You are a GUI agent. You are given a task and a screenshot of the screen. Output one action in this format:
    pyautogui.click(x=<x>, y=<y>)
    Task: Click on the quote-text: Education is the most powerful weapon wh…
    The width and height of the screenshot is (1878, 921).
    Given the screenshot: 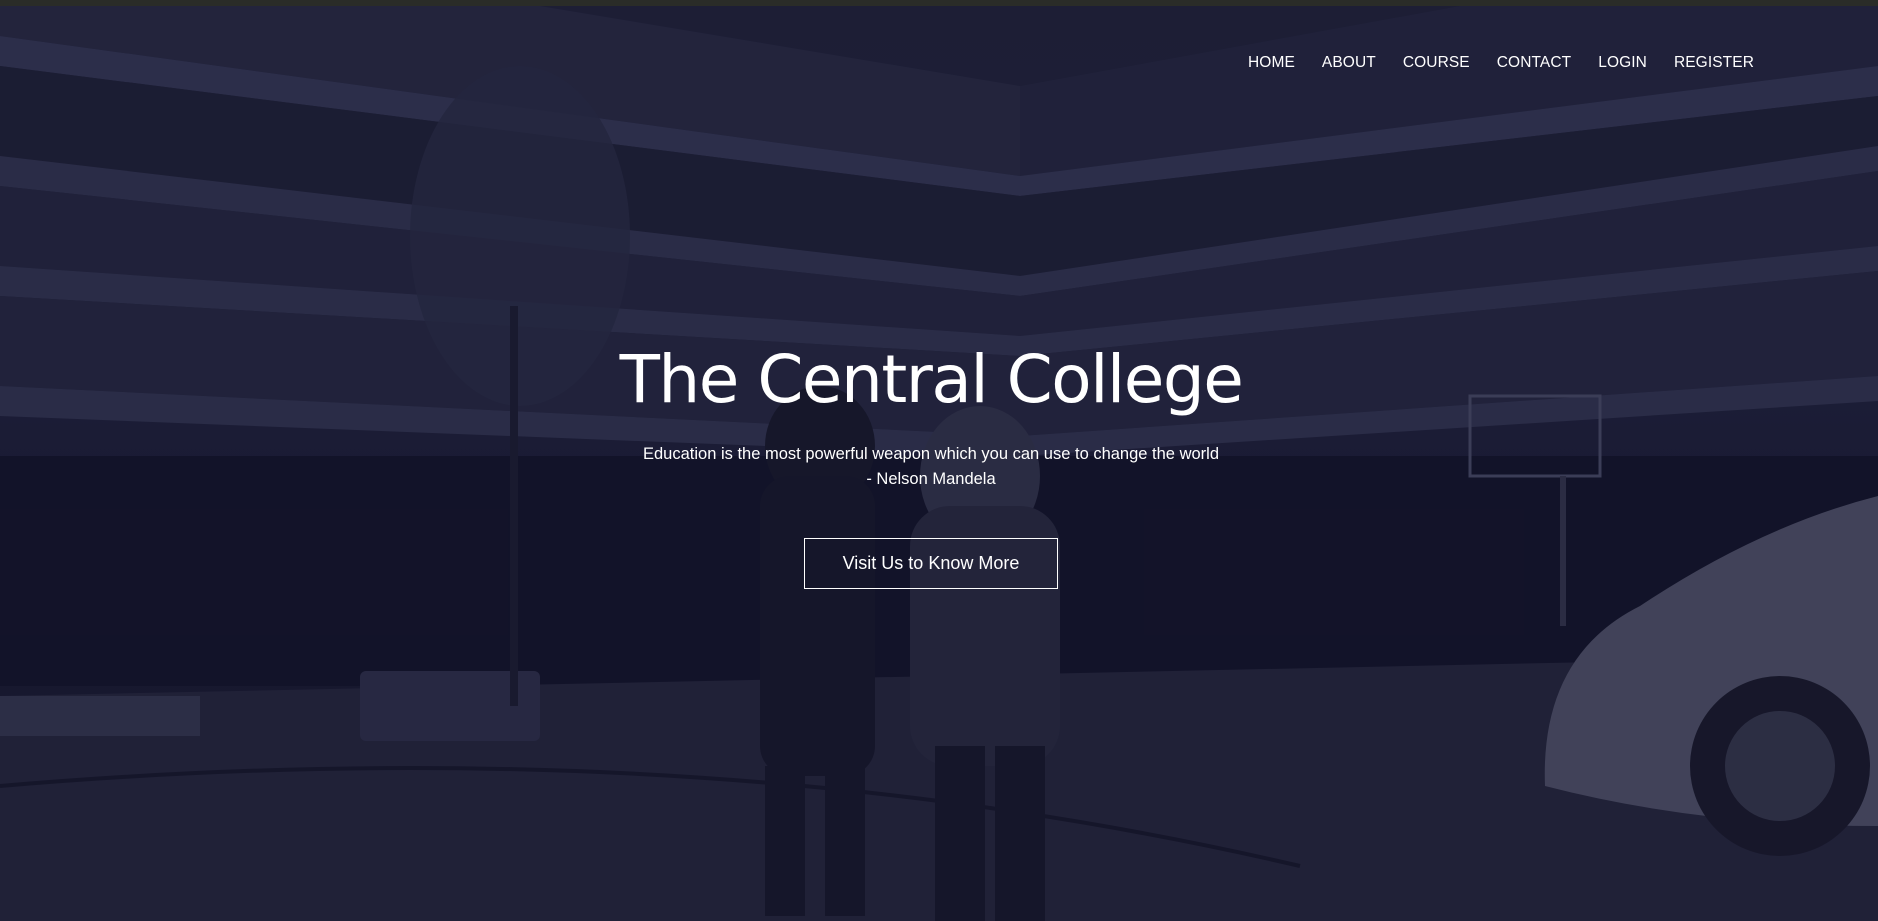 What is the action you would take?
    pyautogui.click(x=930, y=454)
    